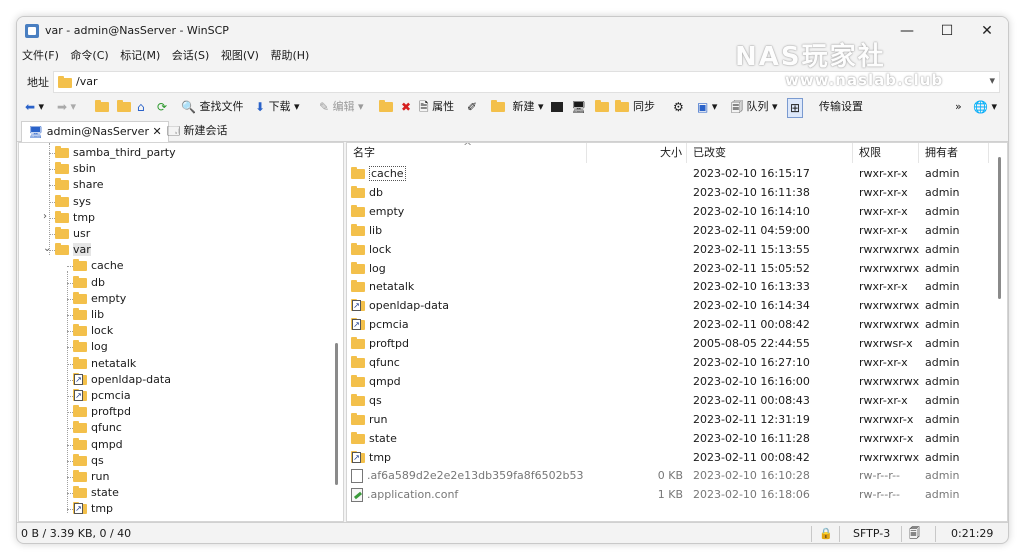 Image resolution: width=1024 pixels, height=557 pixels. Describe the element at coordinates (883, 173) in the screenshot. I see `file-rights: rwxr-xr-x` at that location.